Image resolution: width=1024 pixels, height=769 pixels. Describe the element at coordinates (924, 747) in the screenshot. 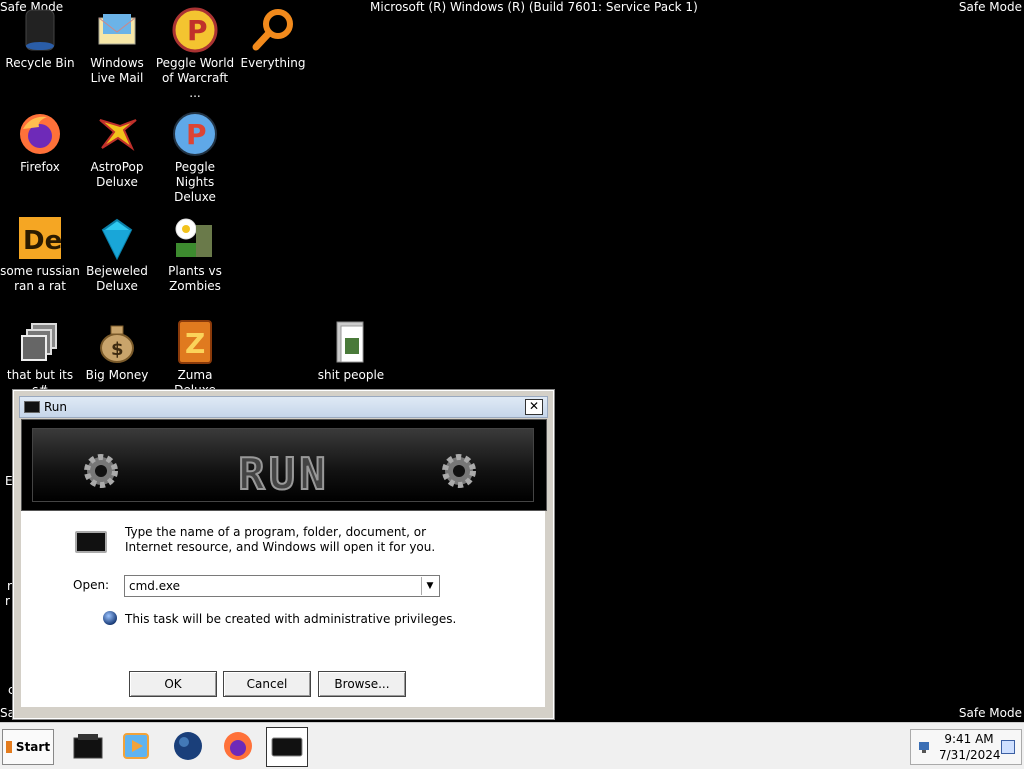

I see `network-icon` at that location.